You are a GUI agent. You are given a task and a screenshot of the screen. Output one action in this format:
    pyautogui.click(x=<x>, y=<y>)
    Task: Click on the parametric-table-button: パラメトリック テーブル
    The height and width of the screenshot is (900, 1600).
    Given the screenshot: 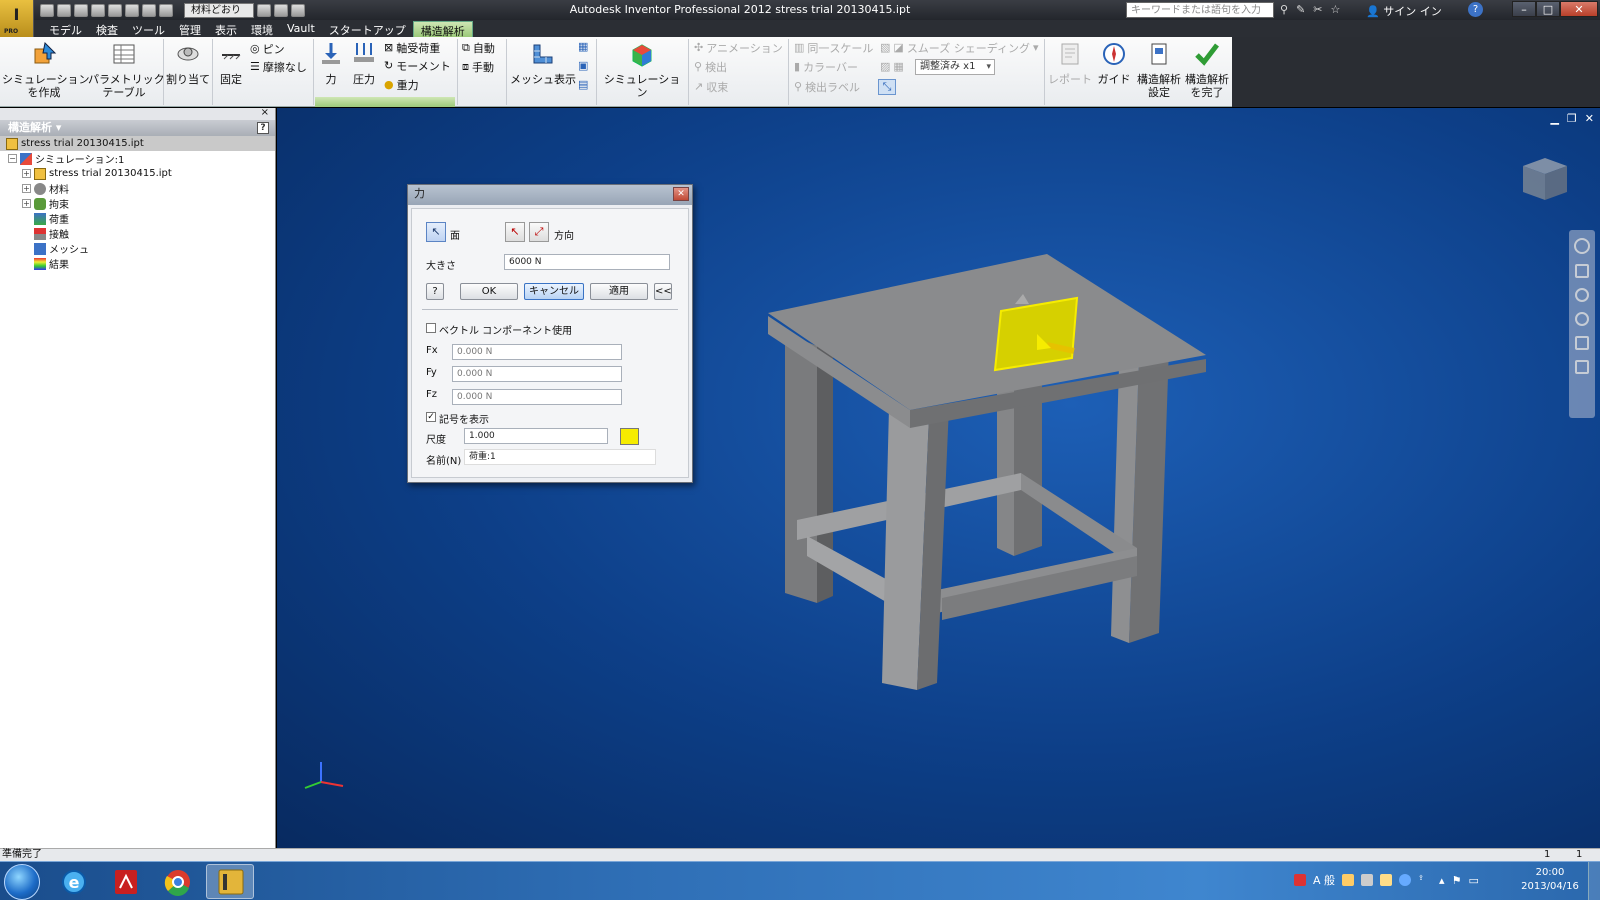 What is the action you would take?
    pyautogui.click(x=126, y=69)
    